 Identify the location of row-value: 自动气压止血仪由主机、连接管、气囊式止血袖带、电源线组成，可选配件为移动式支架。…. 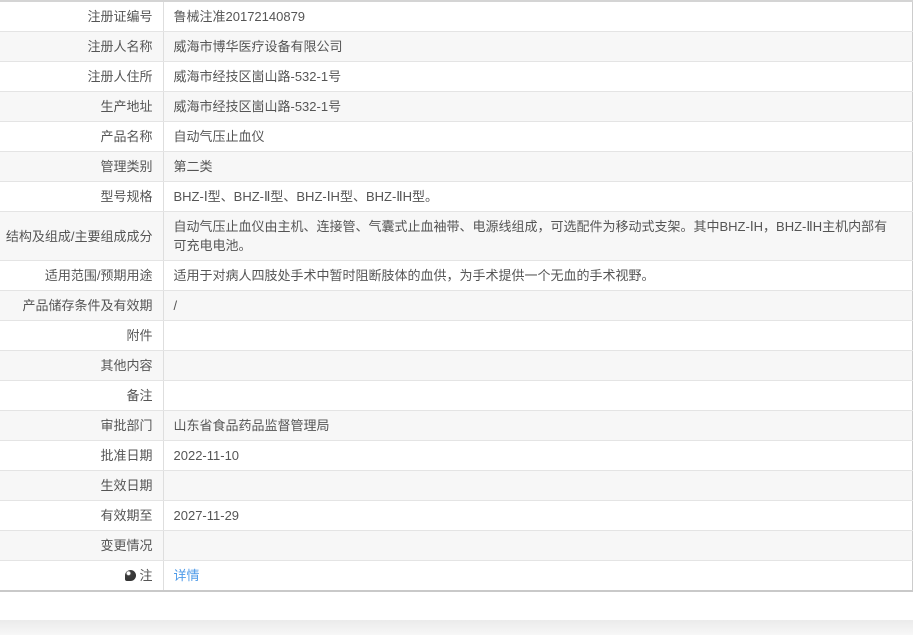
(538, 236).